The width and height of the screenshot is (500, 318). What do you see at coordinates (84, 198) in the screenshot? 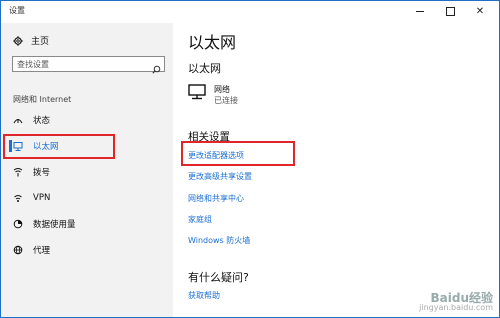
I see `sidebar-item-vpn: VPN` at bounding box center [84, 198].